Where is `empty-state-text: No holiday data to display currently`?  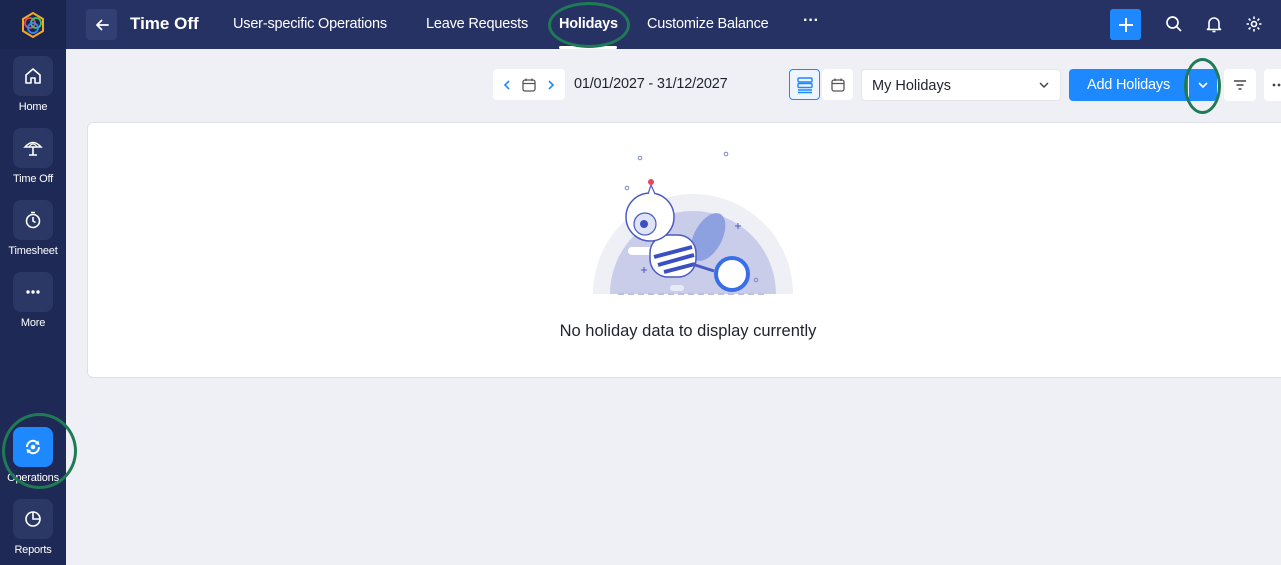 empty-state-text: No holiday data to display currently is located at coordinates (688, 331).